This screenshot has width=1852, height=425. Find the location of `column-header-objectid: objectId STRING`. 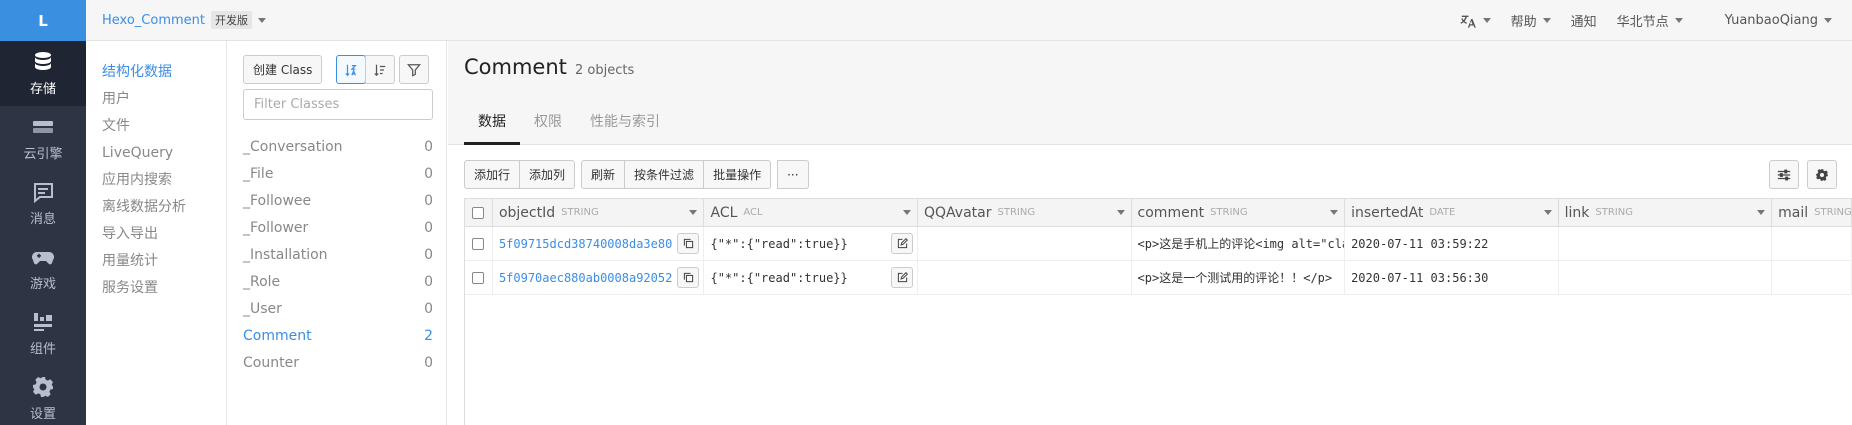

column-header-objectid: objectId STRING is located at coordinates (599, 212).